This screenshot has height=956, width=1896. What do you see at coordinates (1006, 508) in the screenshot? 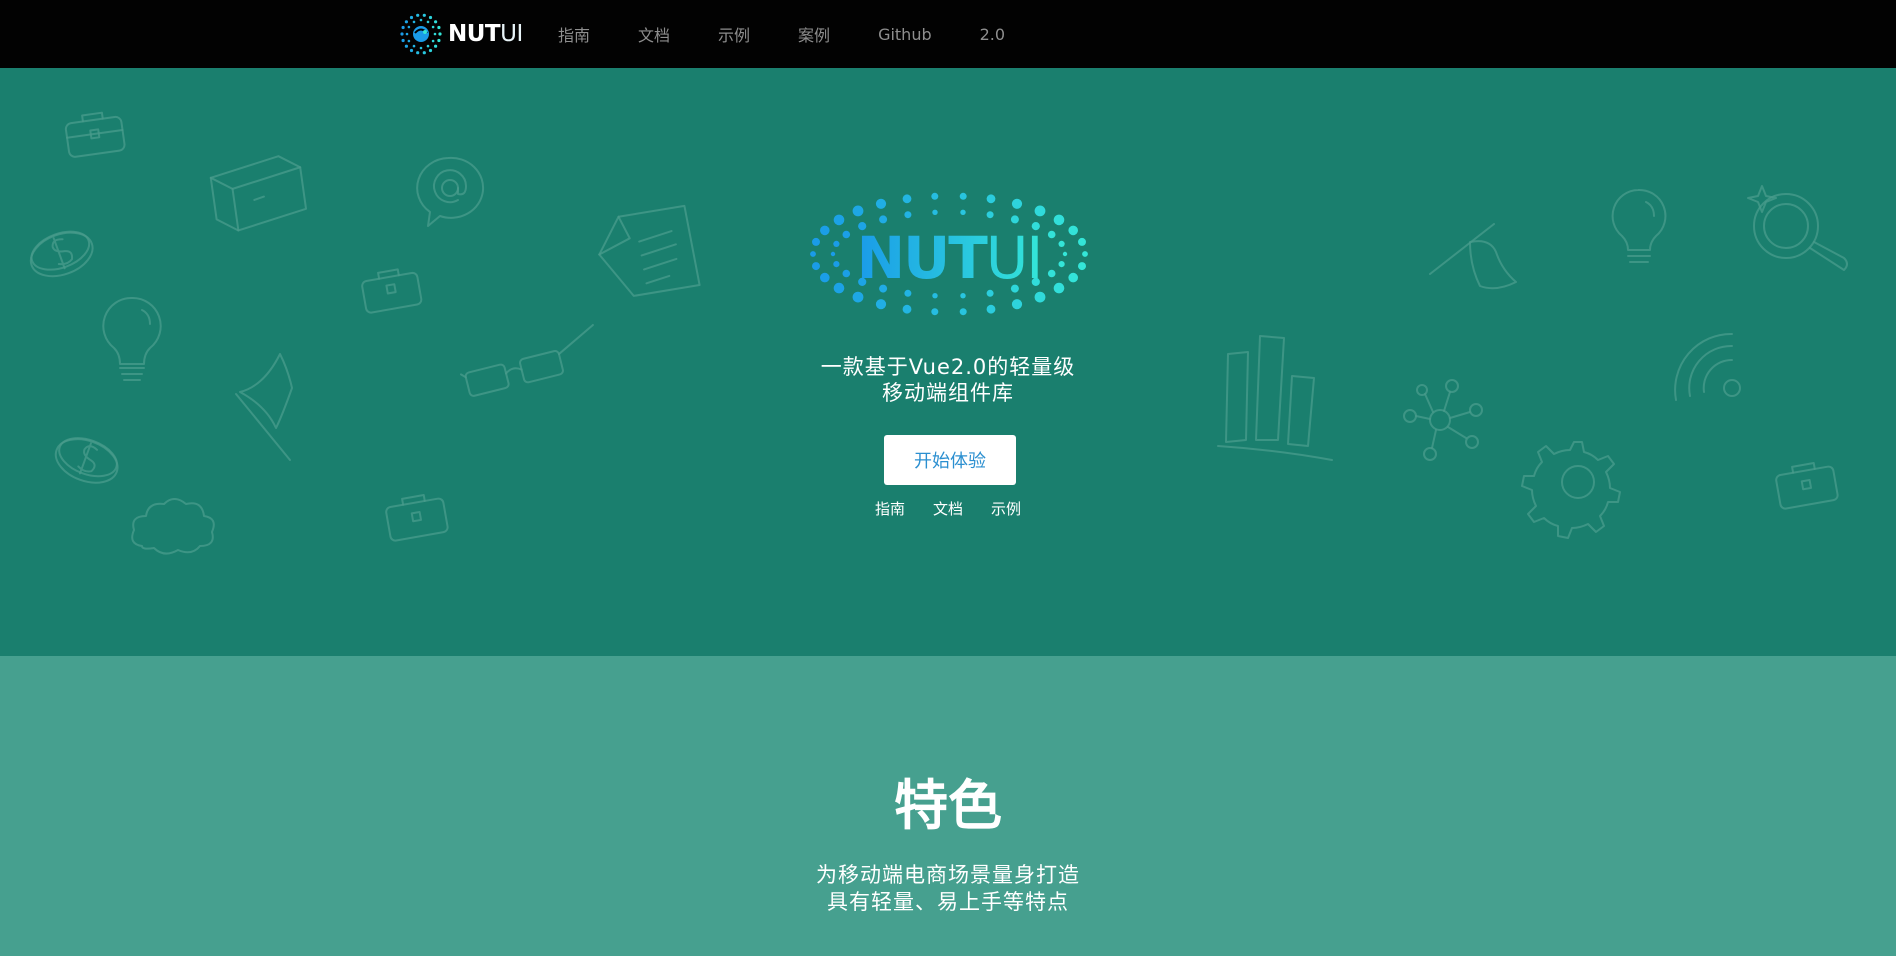
I see `hero-link-examples: 示例` at bounding box center [1006, 508].